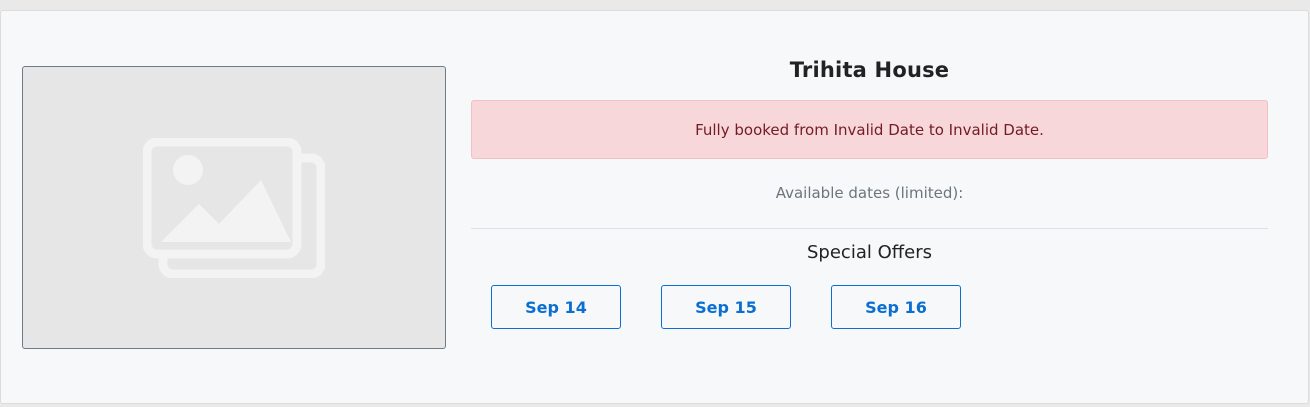 Image resolution: width=1310 pixels, height=407 pixels. I want to click on image-placeholder-icon, so click(234, 207).